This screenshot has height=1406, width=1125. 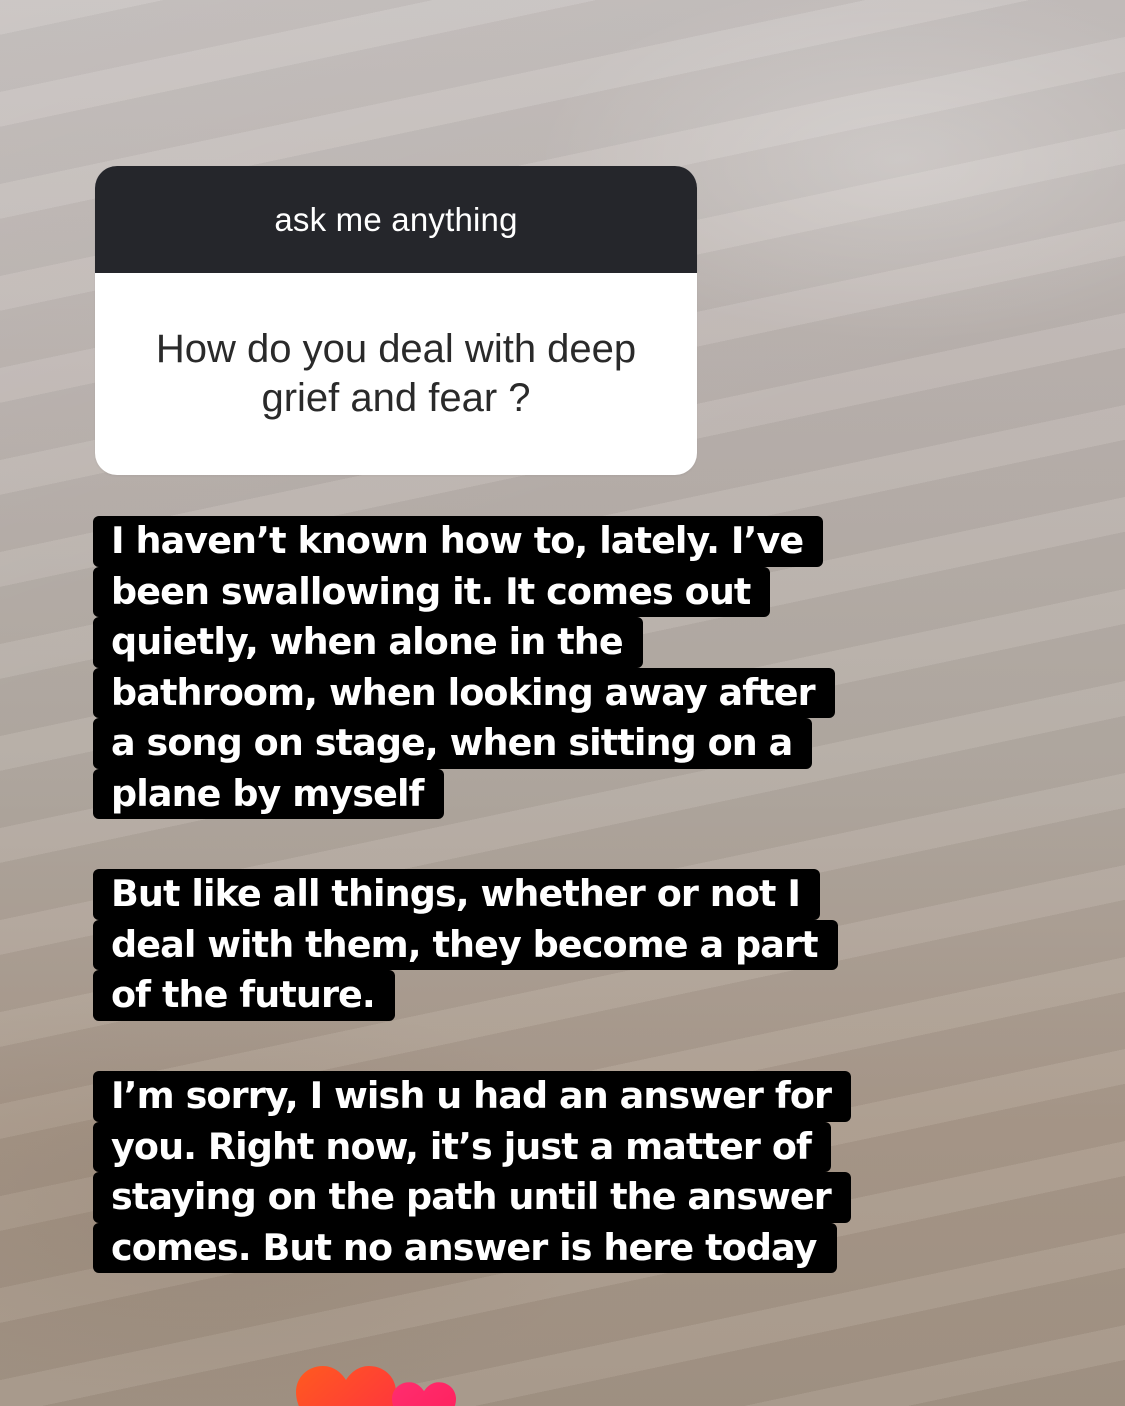 I want to click on question-sticker-header: ask me anything, so click(x=396, y=219).